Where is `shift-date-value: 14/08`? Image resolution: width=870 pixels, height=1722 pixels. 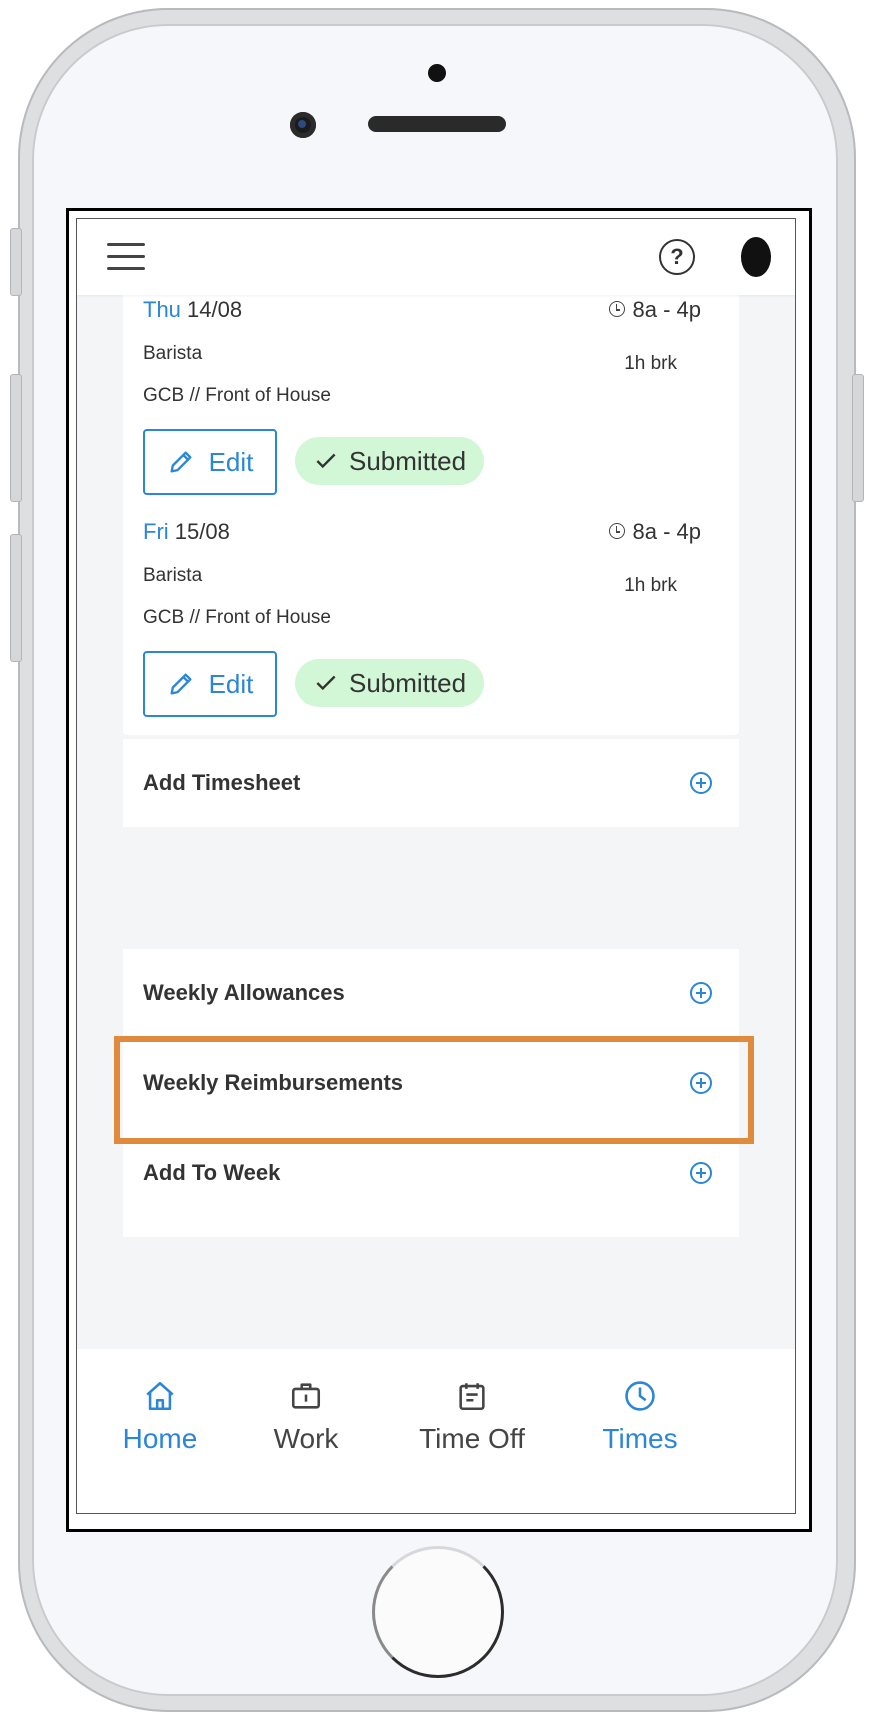
shift-date-value: 14/08 is located at coordinates (215, 309).